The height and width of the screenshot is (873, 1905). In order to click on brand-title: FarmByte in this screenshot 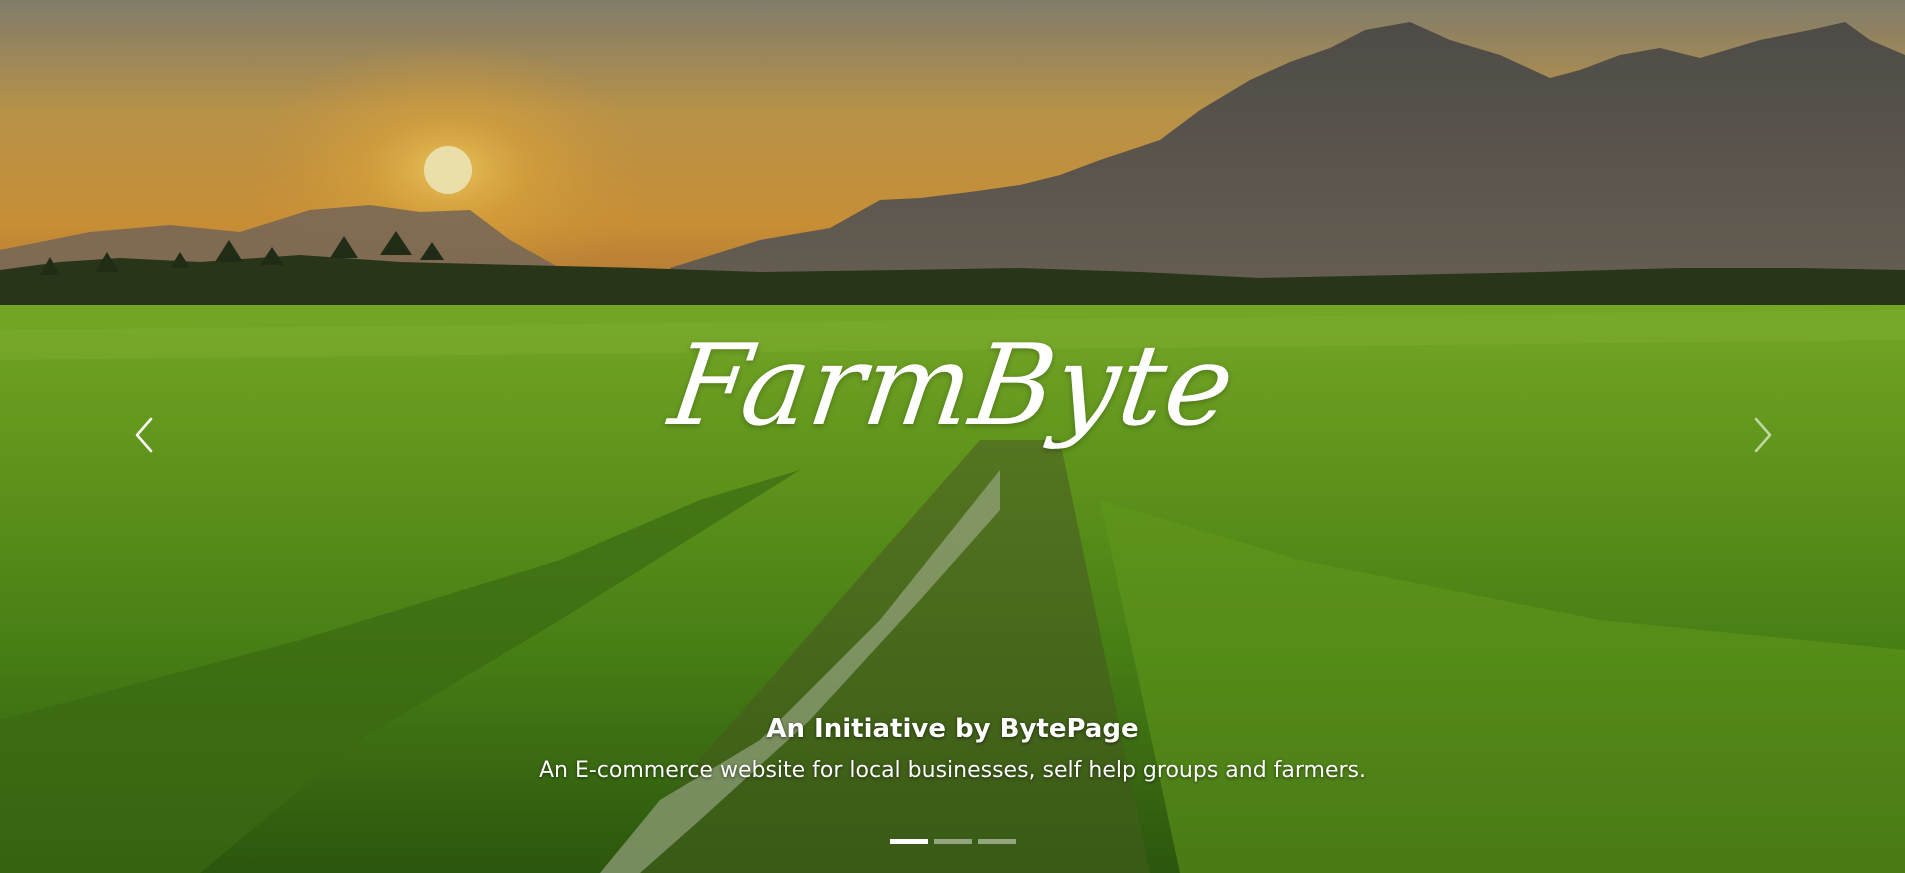, I will do `click(952, 386)`.